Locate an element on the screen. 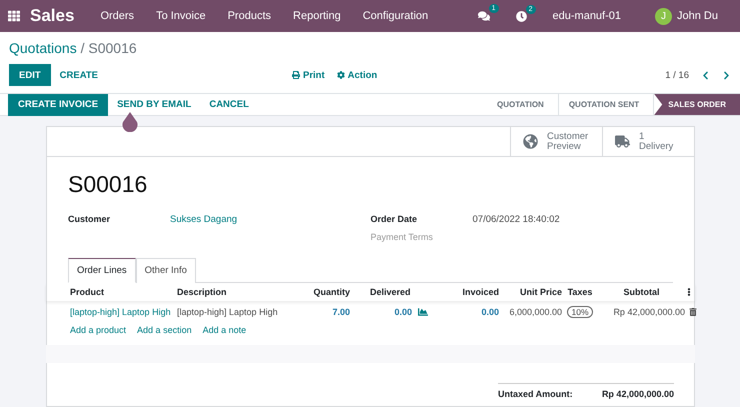 The image size is (740, 407). apps-menu-icon is located at coordinates (14, 16).